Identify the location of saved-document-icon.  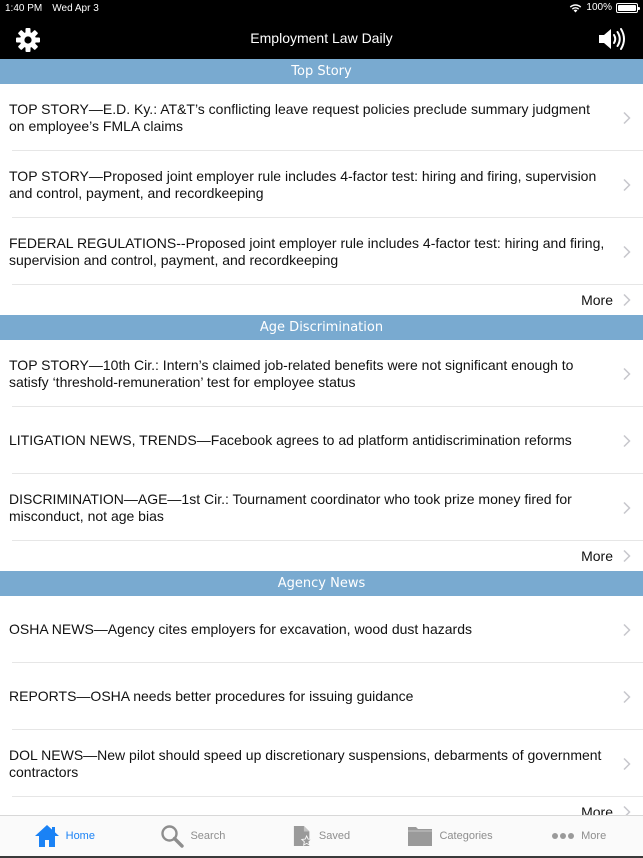
(303, 836).